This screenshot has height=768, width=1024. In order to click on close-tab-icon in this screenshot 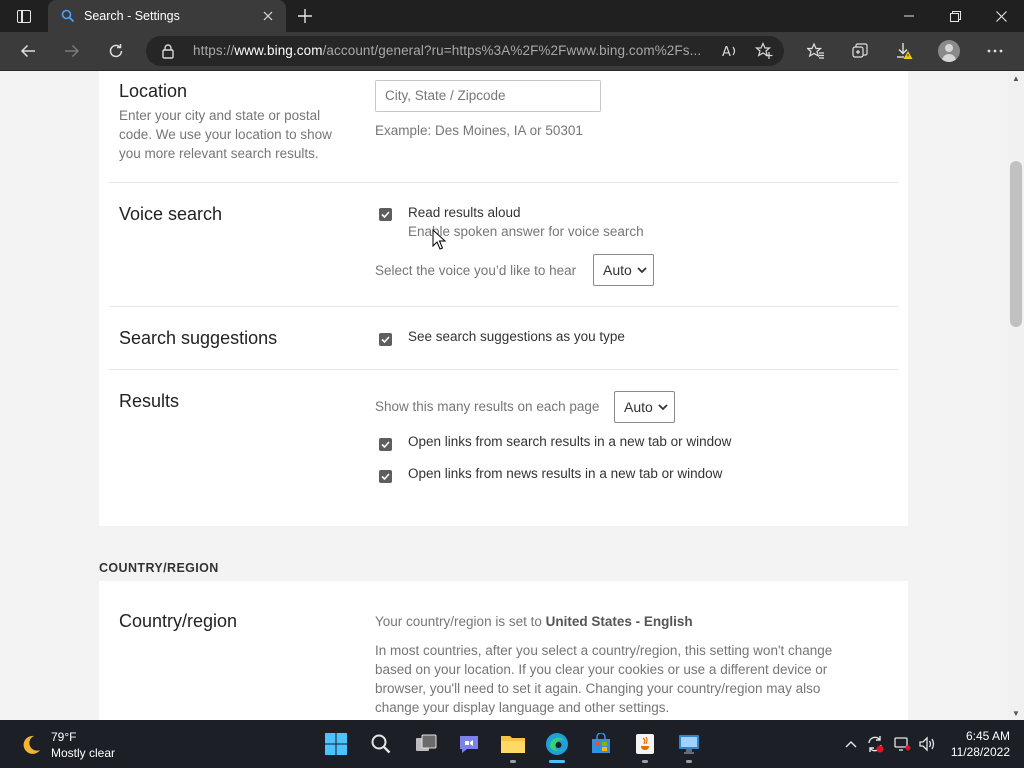, I will do `click(268, 16)`.